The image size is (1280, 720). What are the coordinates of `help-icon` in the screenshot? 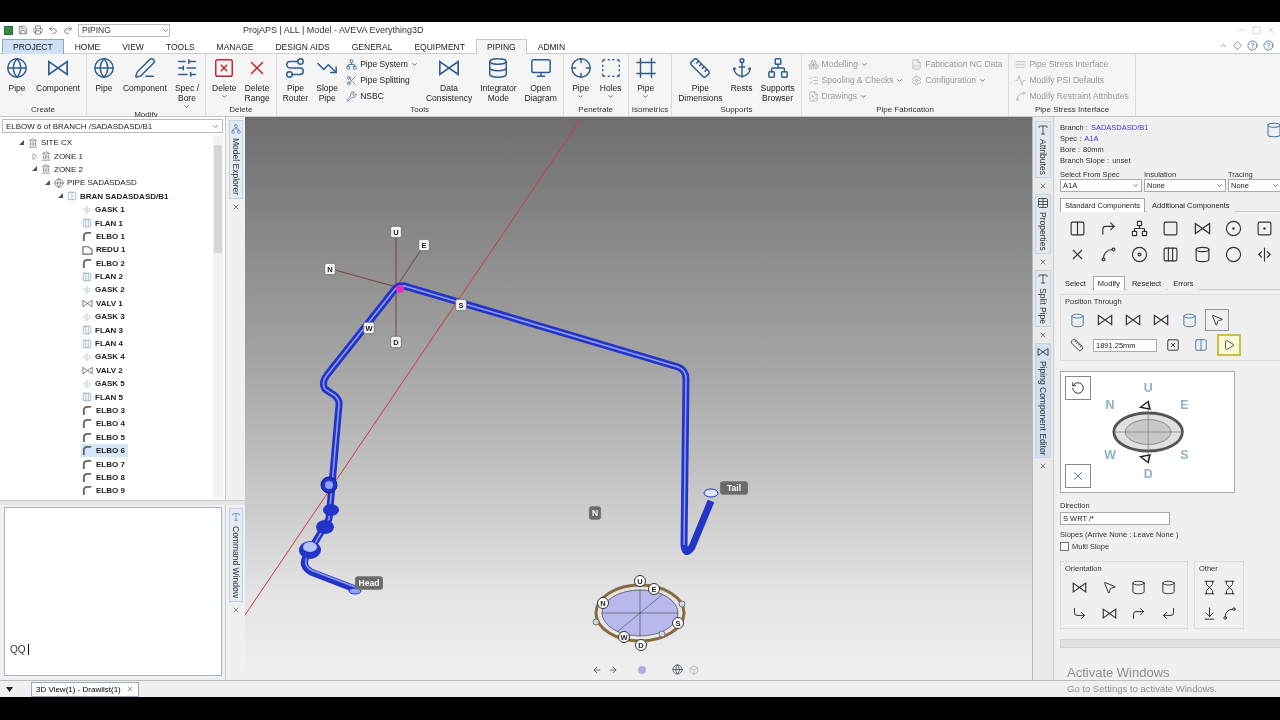 It's located at (1268, 45).